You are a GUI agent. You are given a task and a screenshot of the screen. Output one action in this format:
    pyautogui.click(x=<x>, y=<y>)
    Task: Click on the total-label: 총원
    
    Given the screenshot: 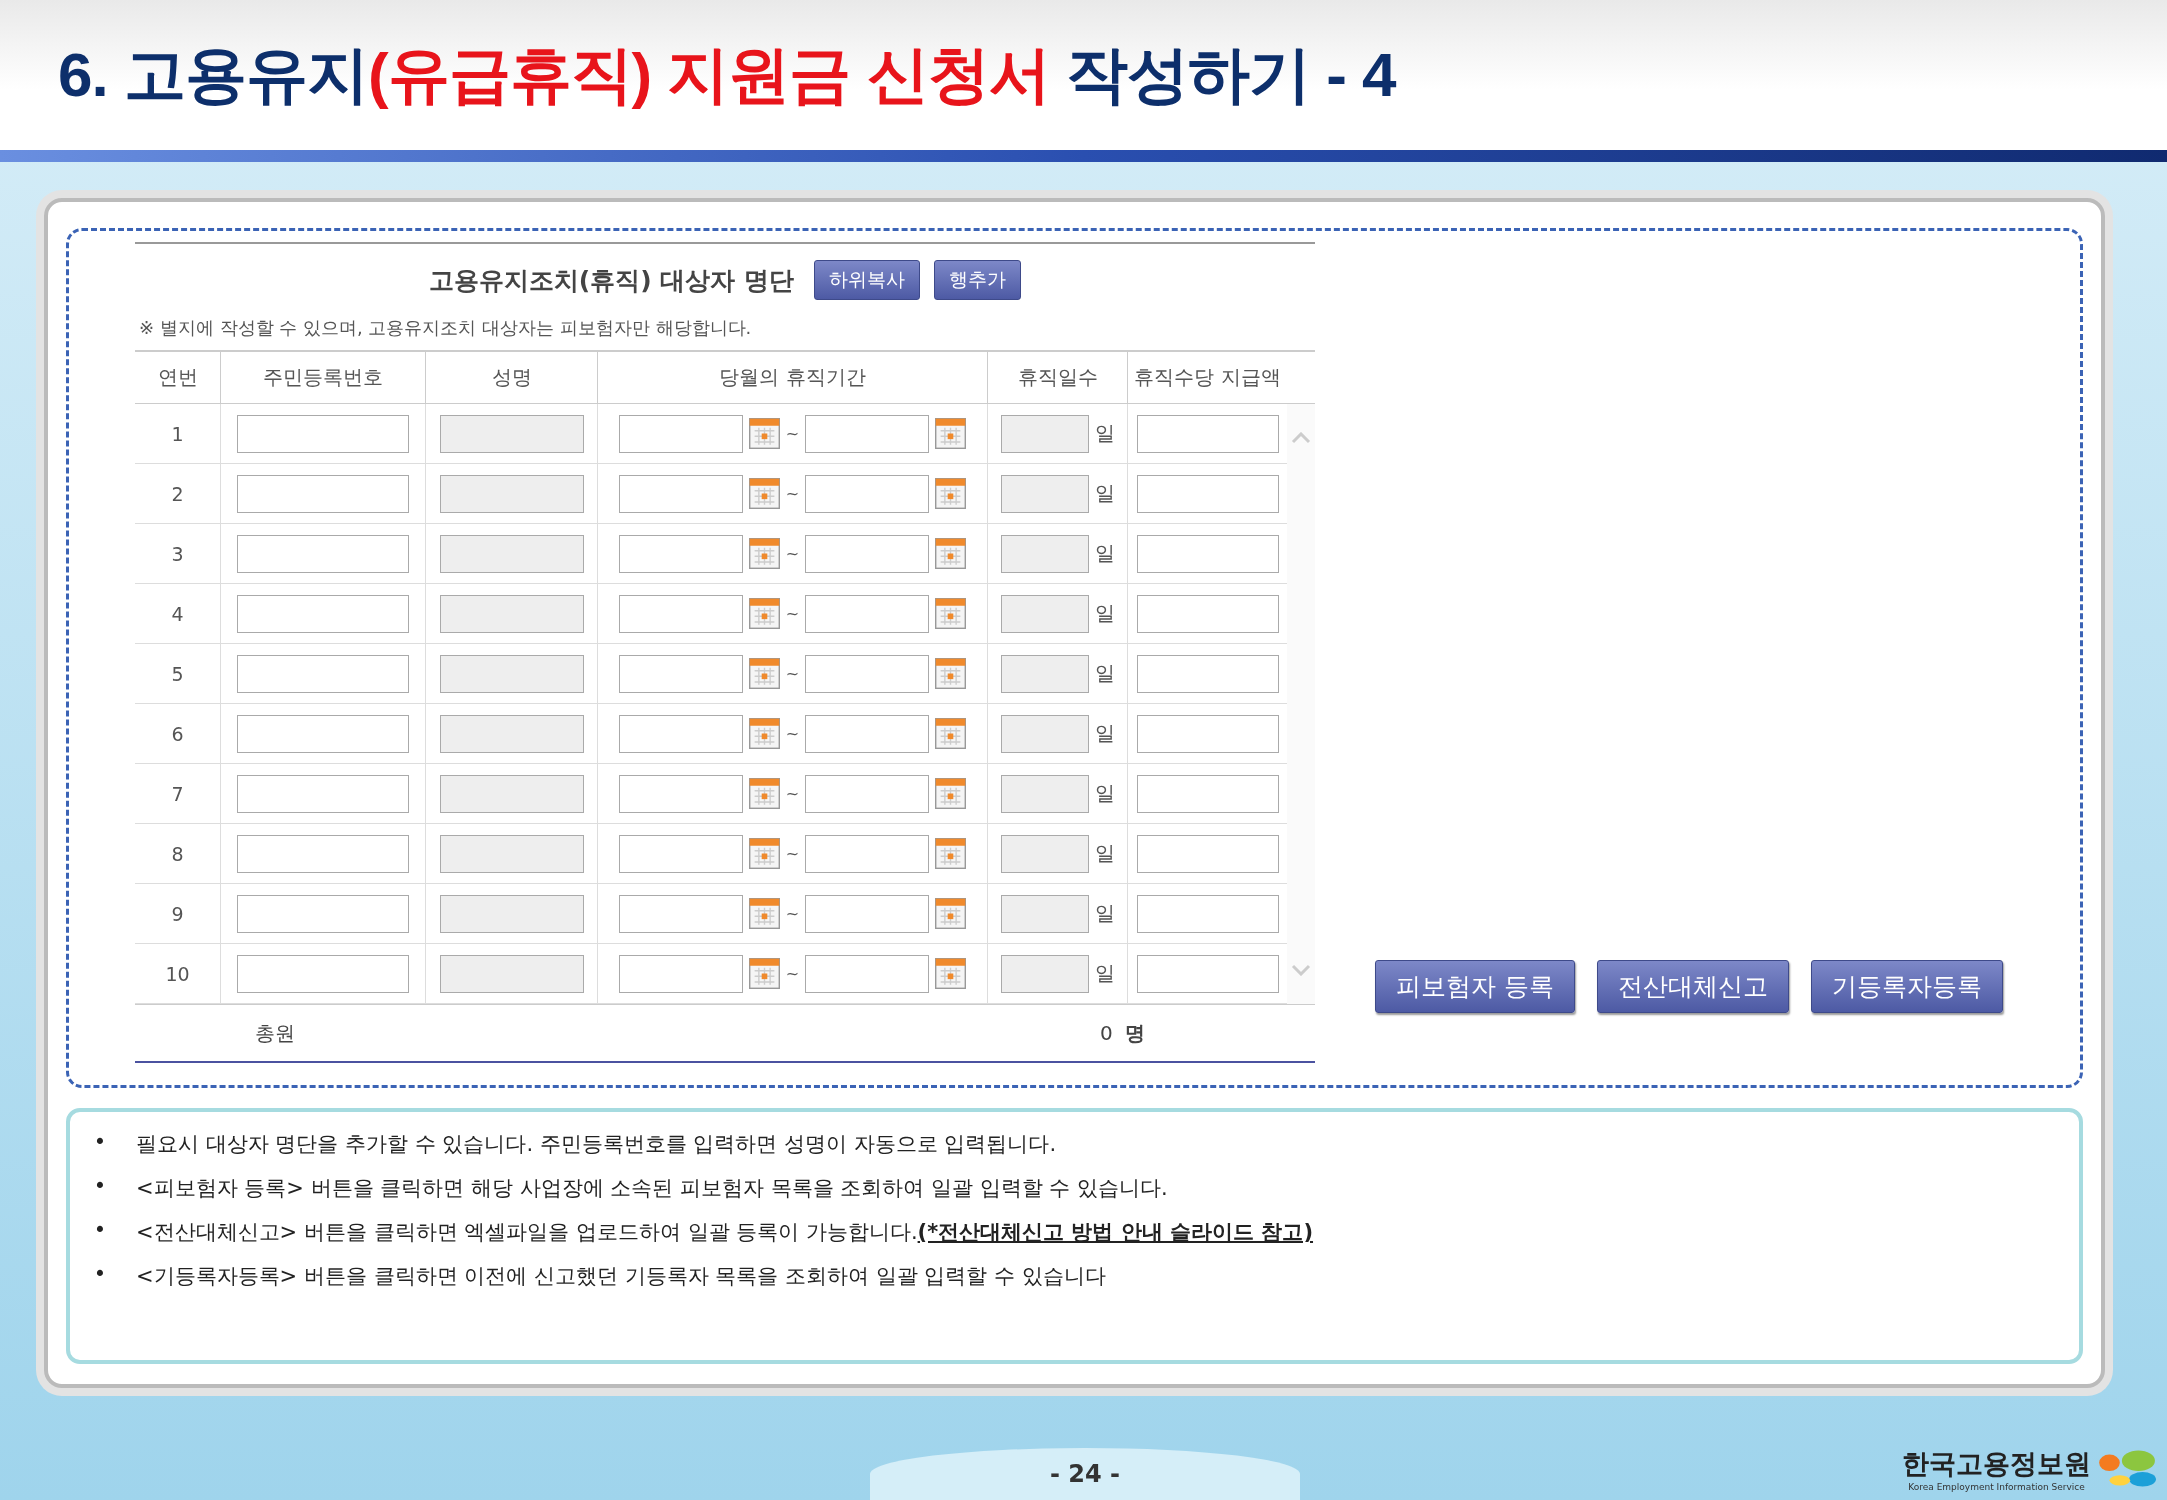 What is the action you would take?
    pyautogui.click(x=275, y=1033)
    